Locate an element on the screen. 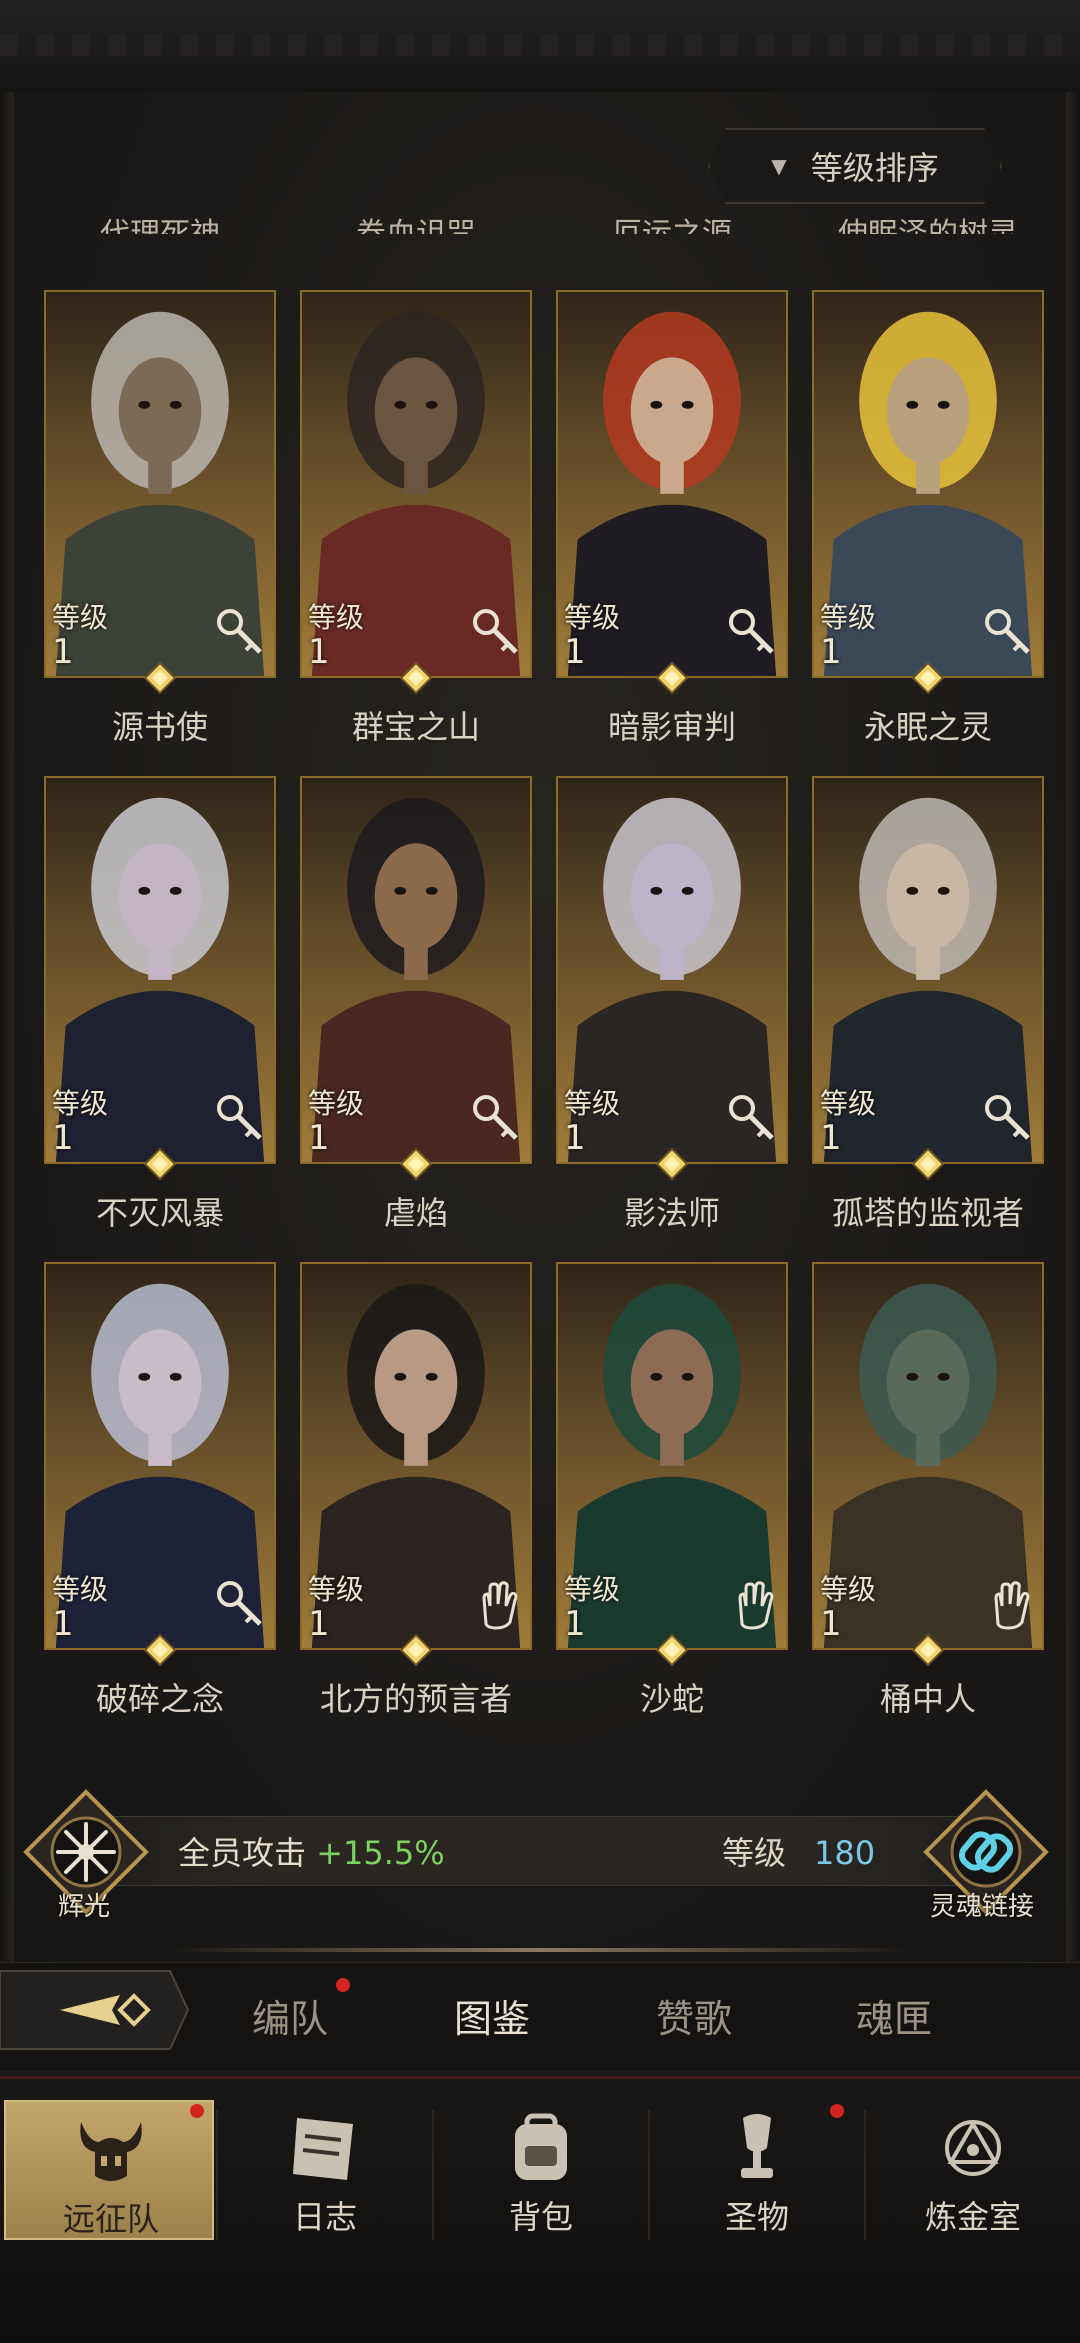 This screenshot has width=1080, height=2343. hero-name: 暗影审判 is located at coordinates (671, 727).